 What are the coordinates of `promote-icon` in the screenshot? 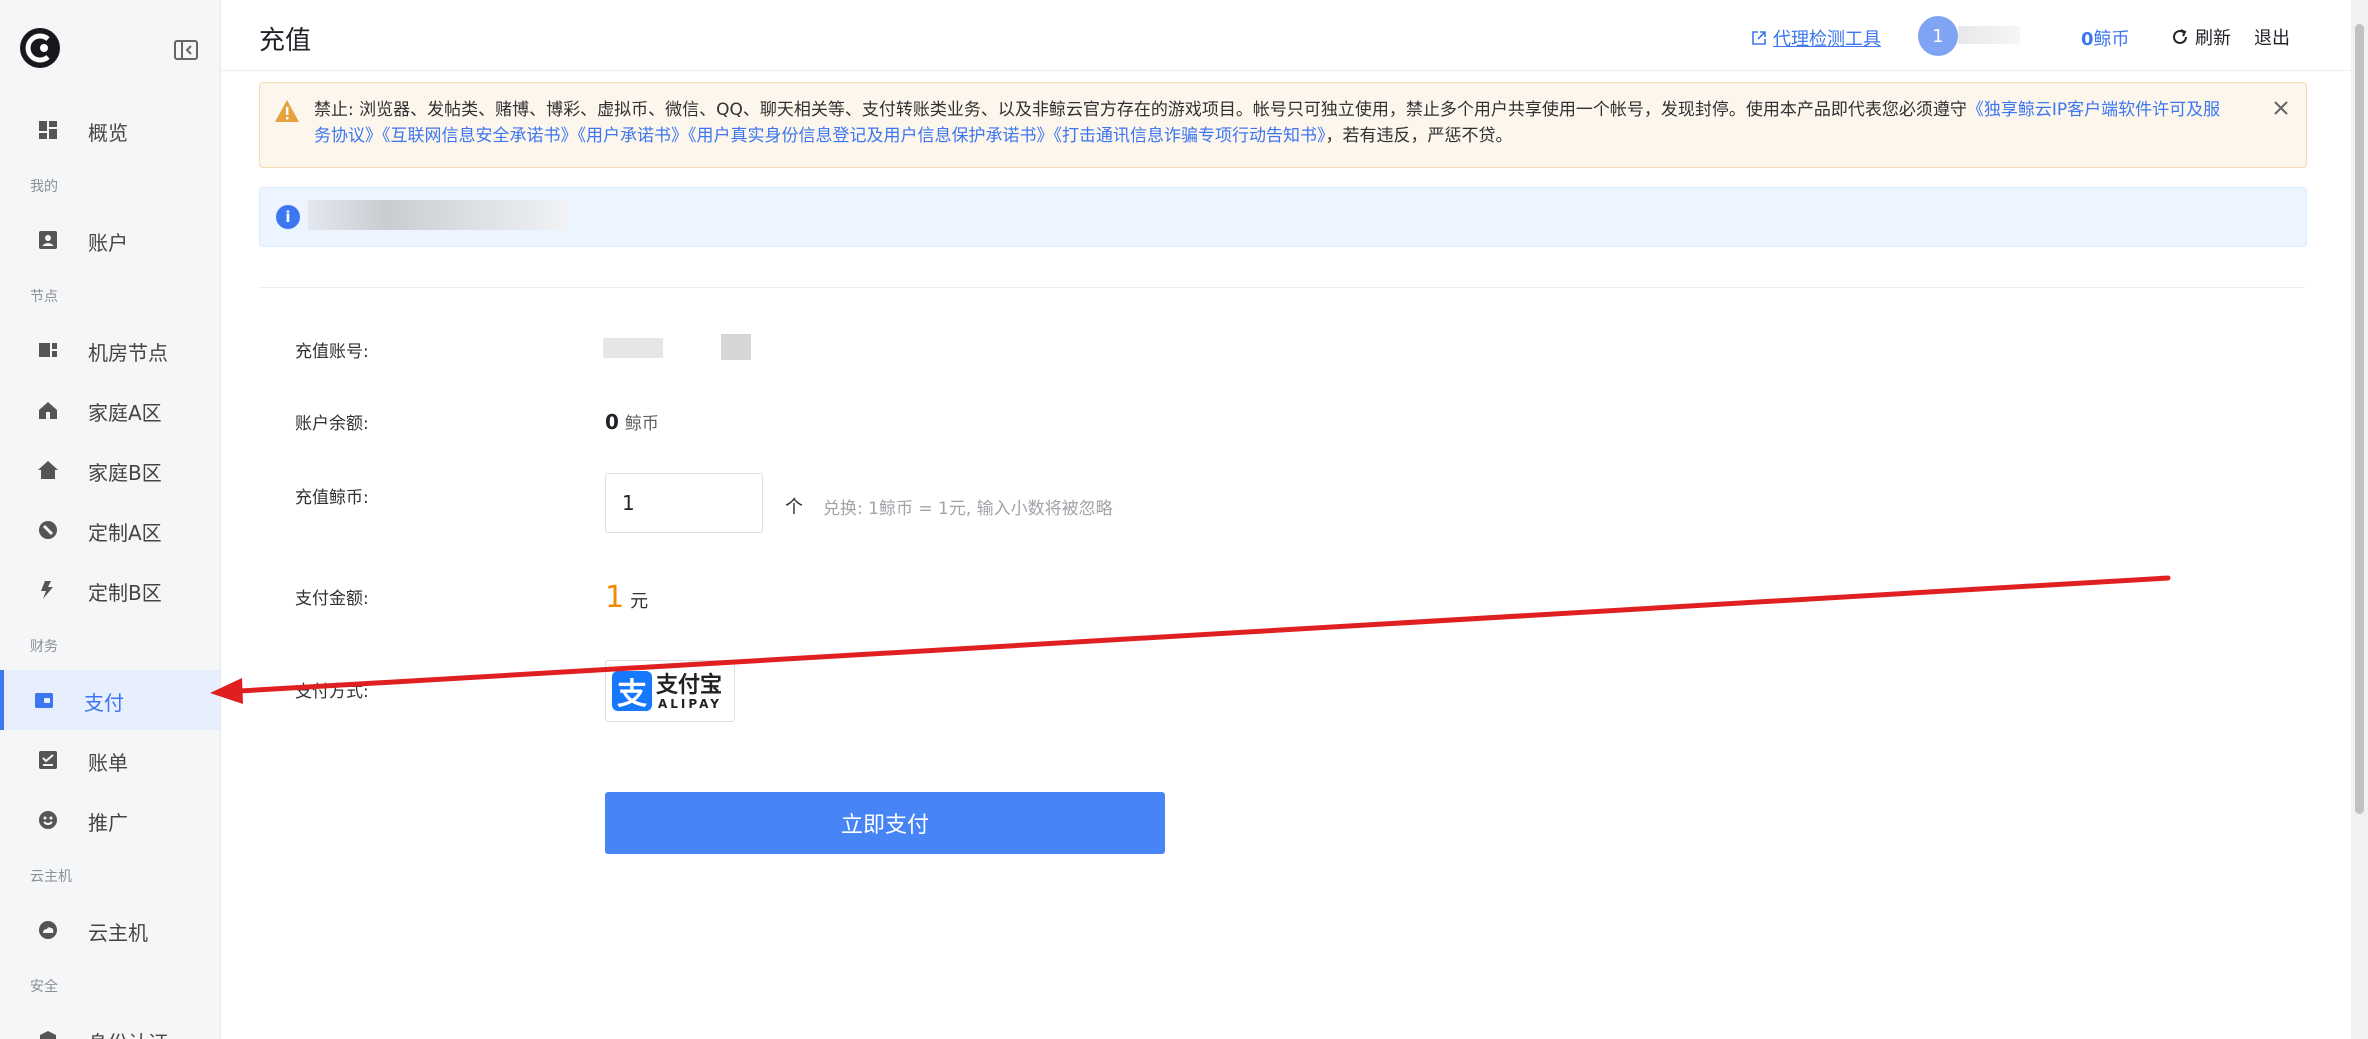 It's located at (48, 820).